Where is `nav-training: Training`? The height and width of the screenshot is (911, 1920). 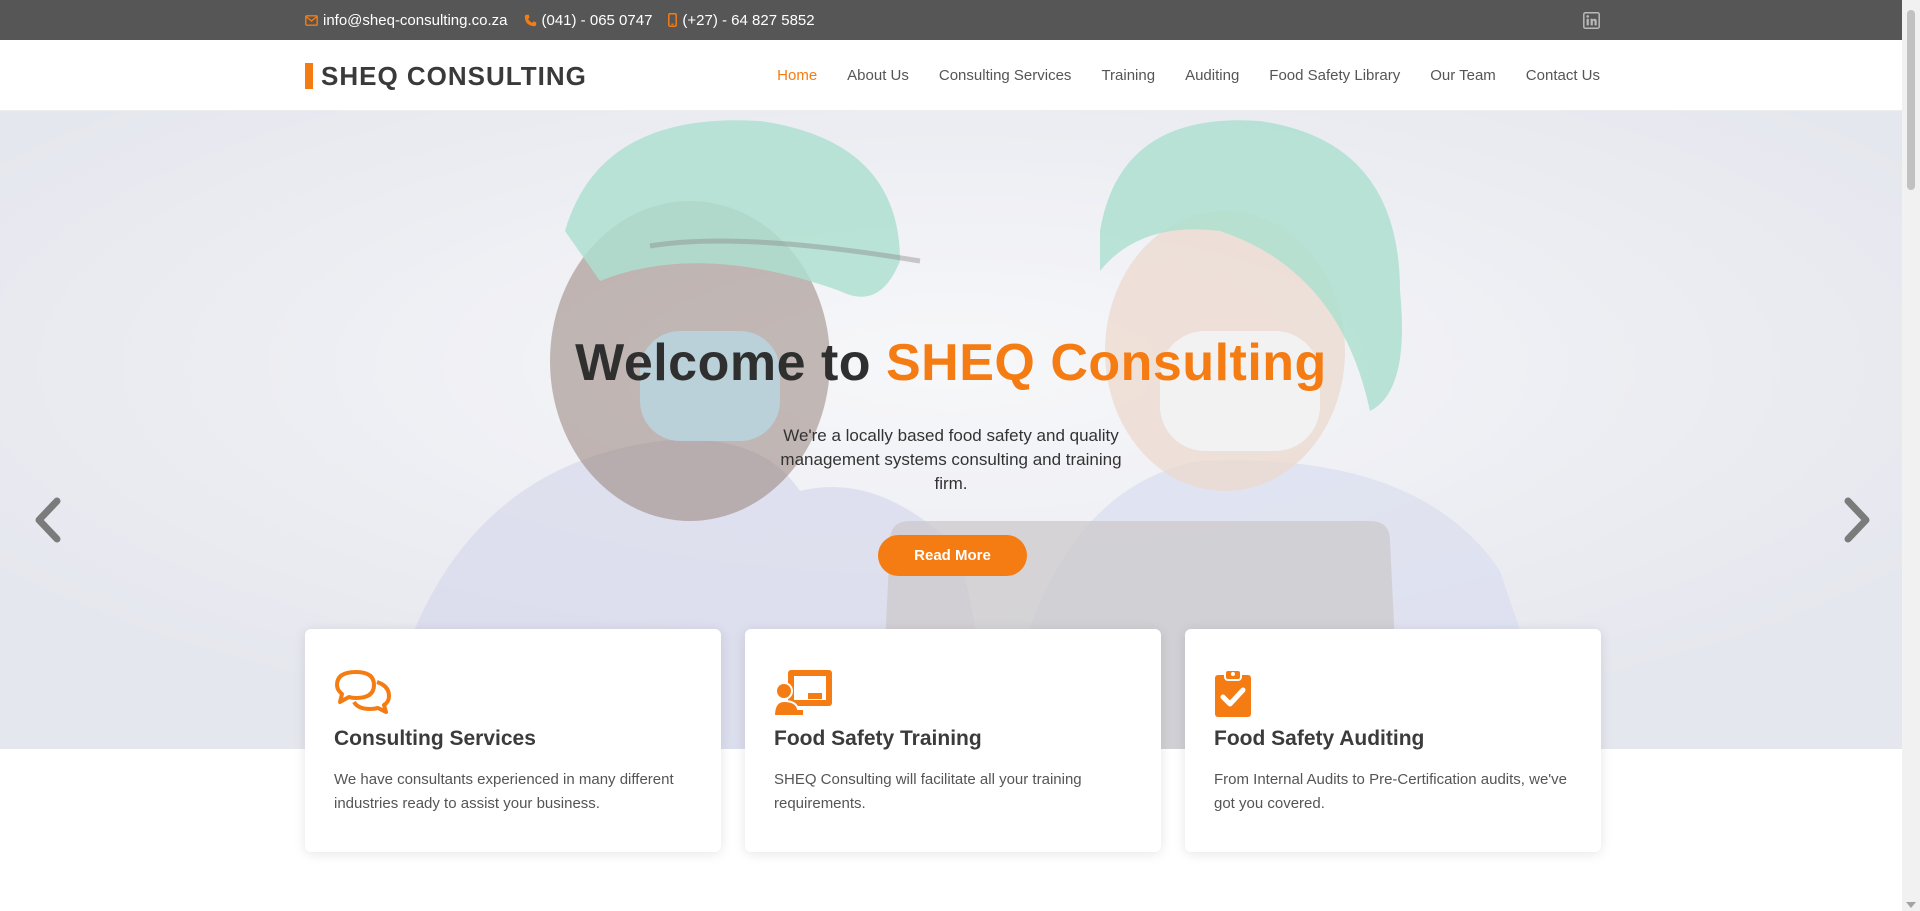 nav-training: Training is located at coordinates (1128, 75).